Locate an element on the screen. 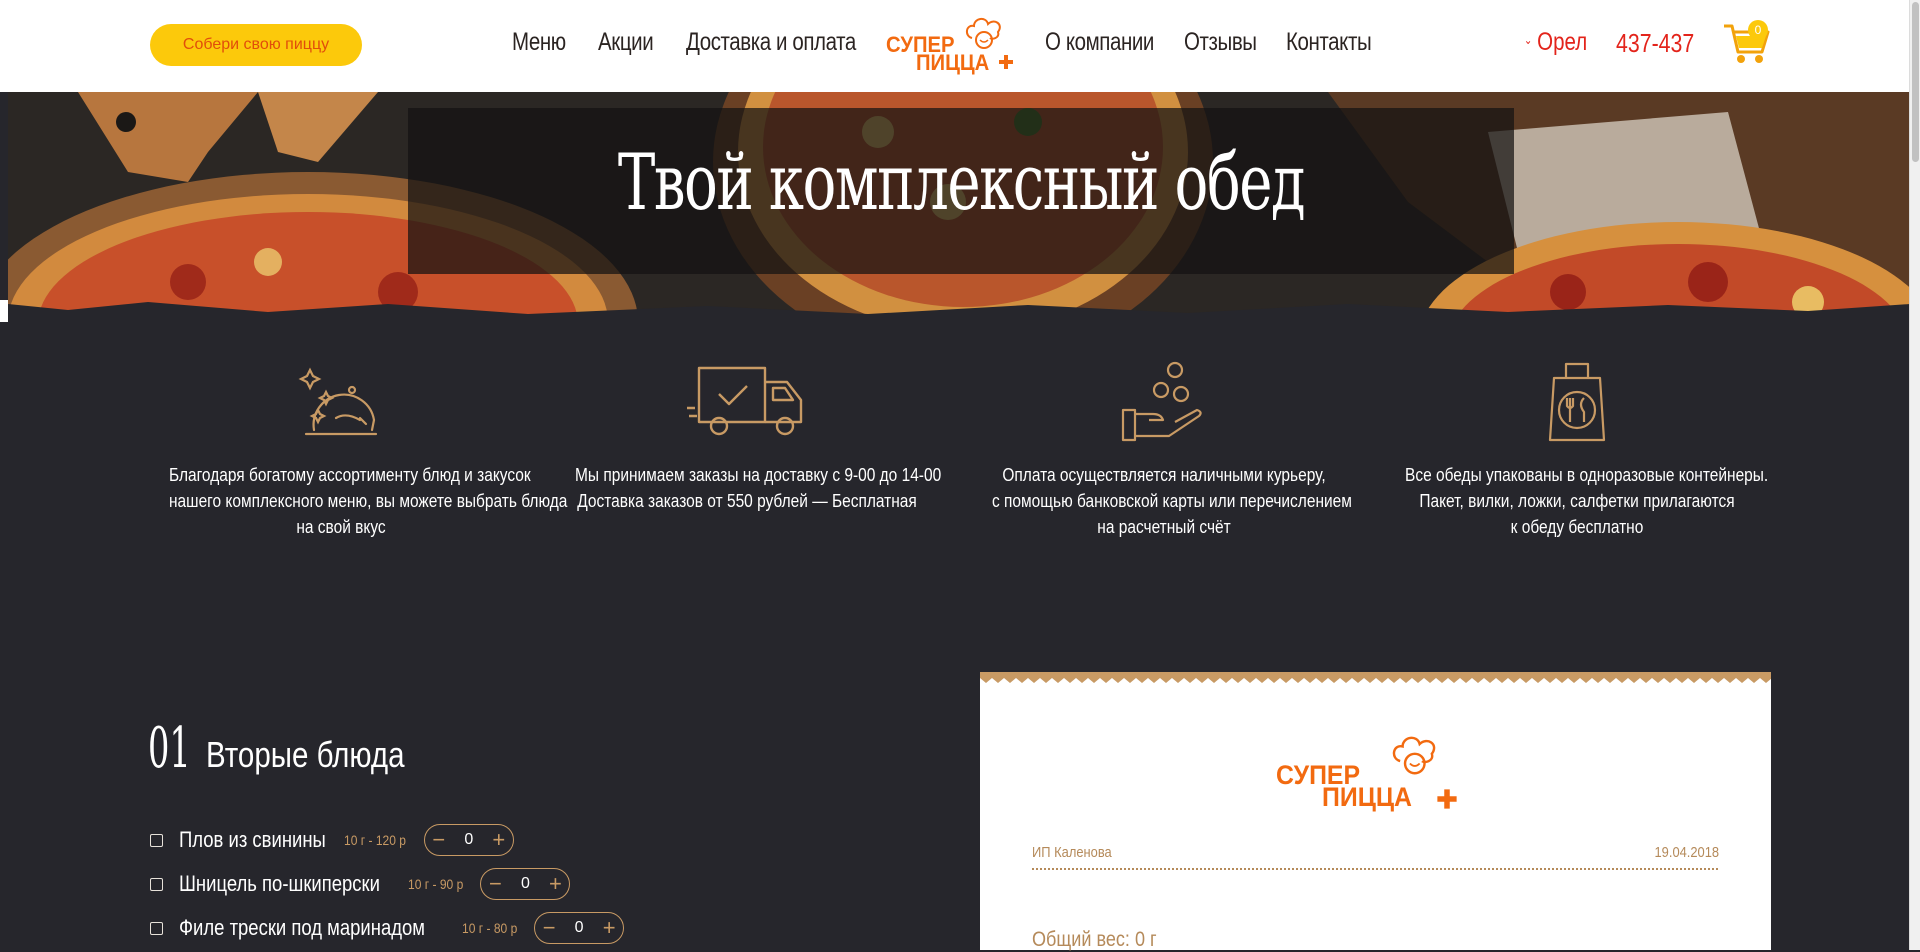 The height and width of the screenshot is (952, 1920). company-name: ИП Каленова is located at coordinates (1072, 852).